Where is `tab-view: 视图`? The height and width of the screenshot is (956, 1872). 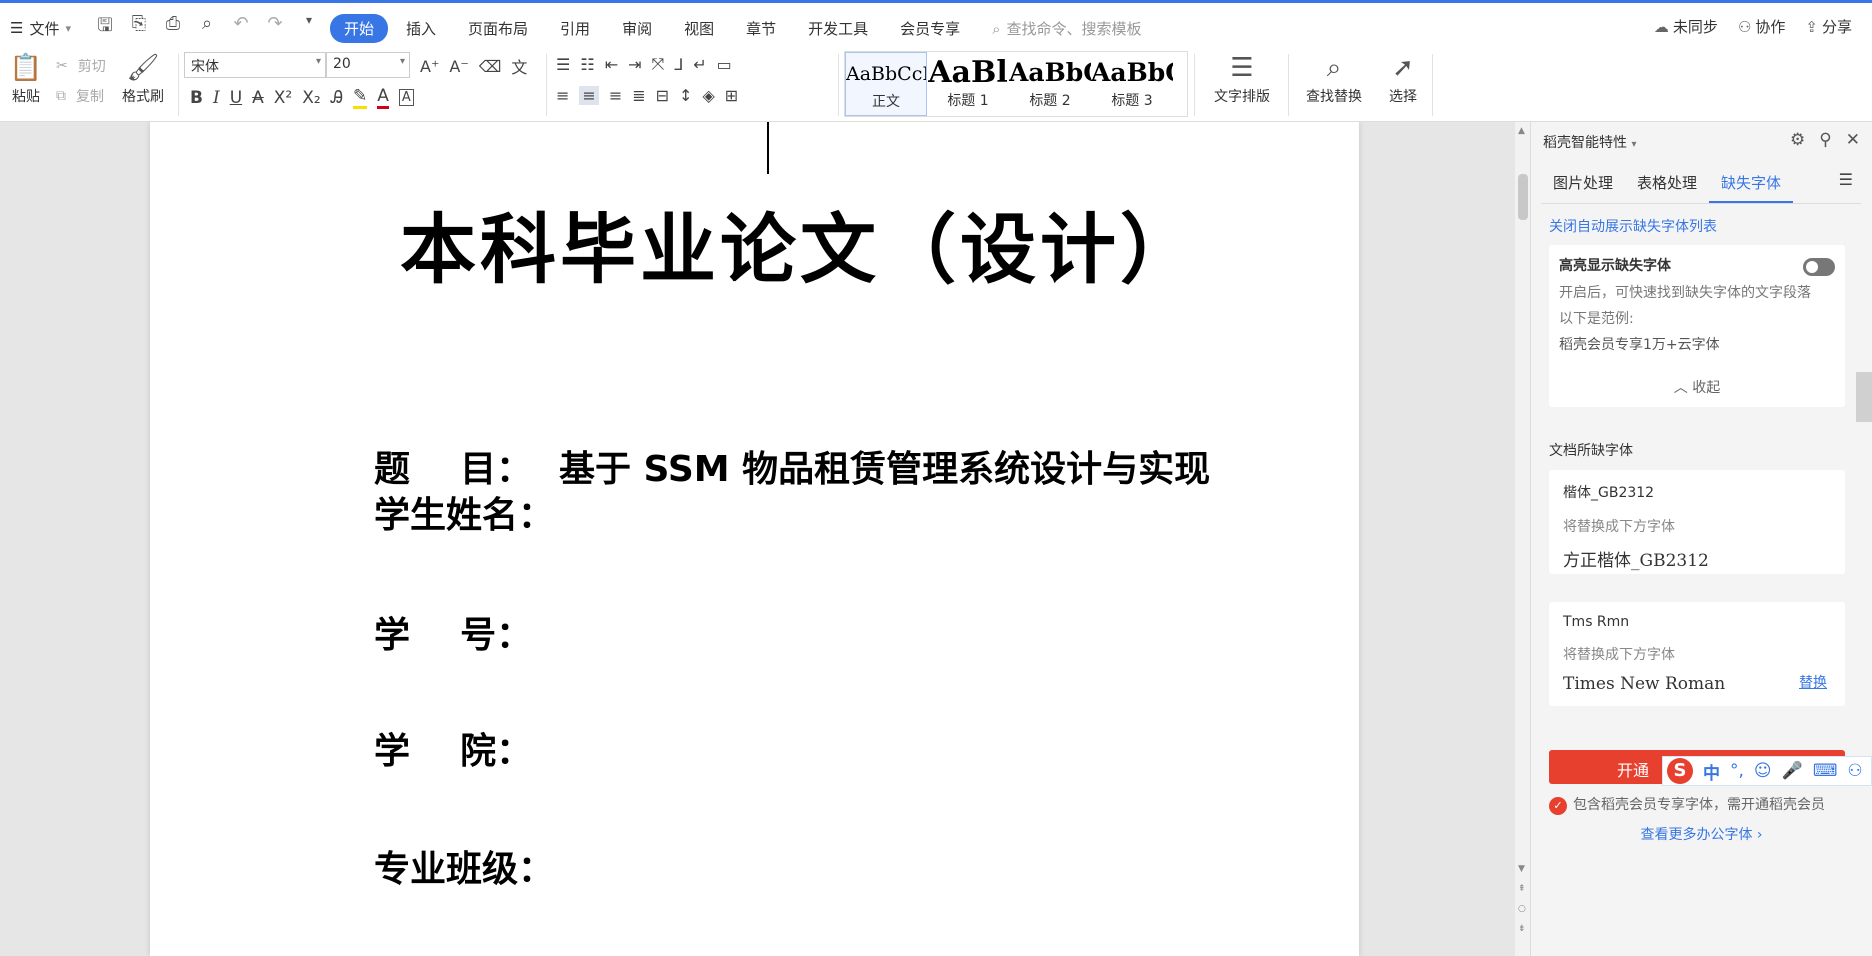
tab-view: 视图 is located at coordinates (699, 28).